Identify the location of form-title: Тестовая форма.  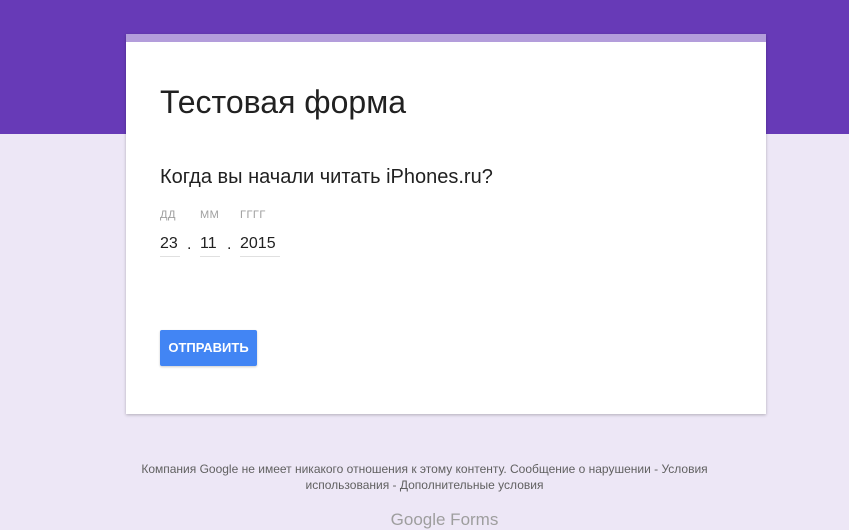
(283, 102).